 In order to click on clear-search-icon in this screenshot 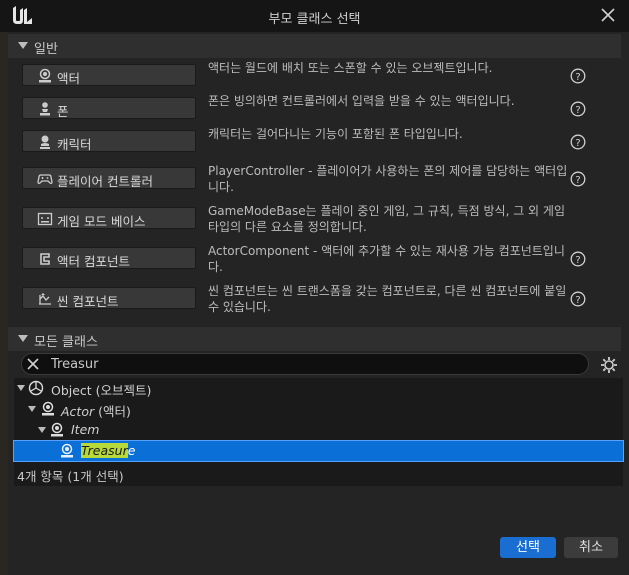, I will do `click(33, 364)`.